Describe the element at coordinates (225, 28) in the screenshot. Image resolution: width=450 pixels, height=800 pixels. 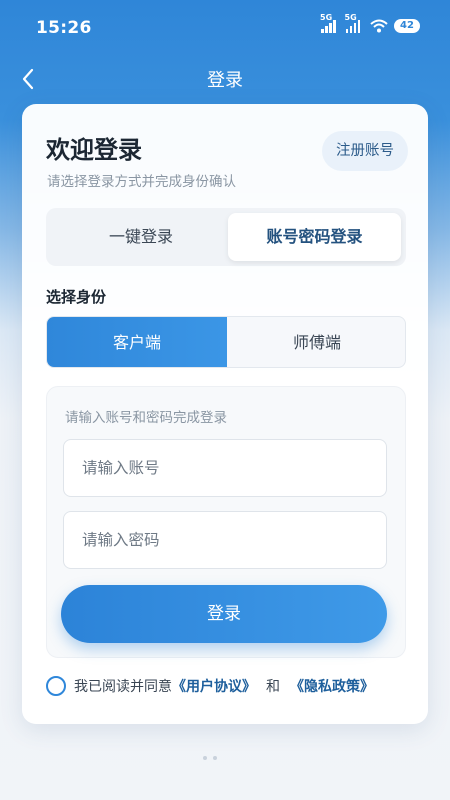
I see `status-bar: 15:26 5G 5G 42` at that location.